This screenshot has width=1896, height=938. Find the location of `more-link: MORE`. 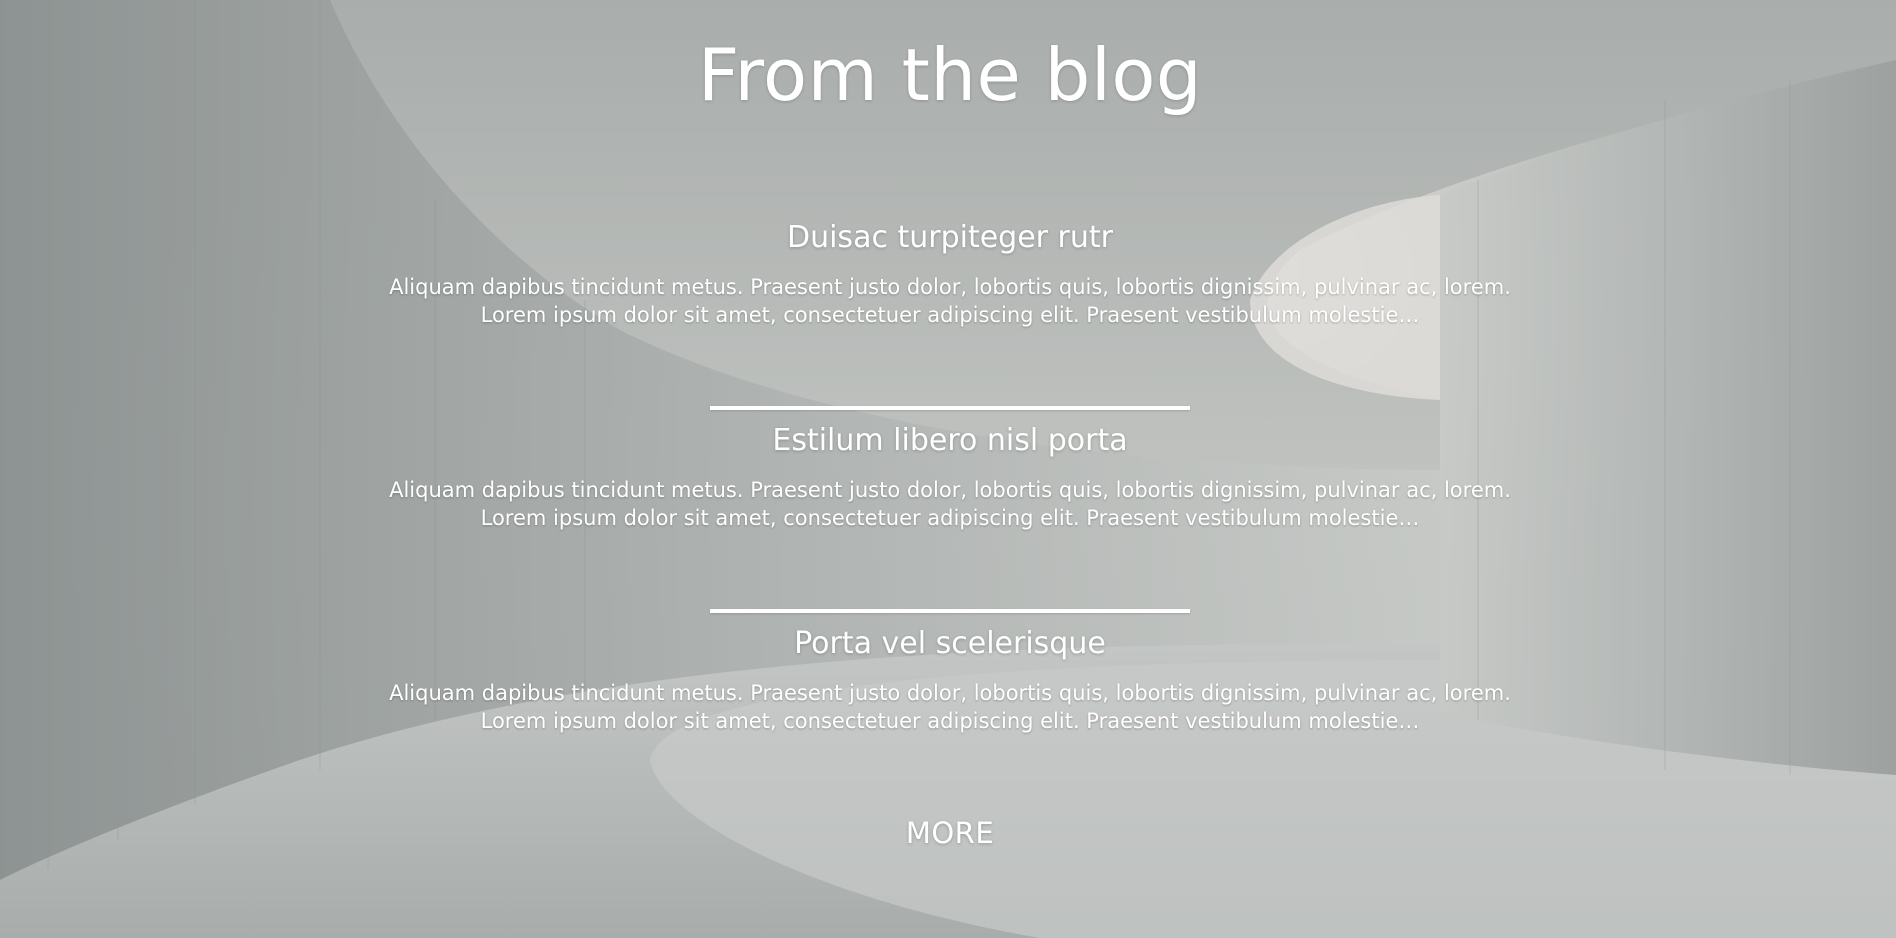

more-link: MORE is located at coordinates (950, 833).